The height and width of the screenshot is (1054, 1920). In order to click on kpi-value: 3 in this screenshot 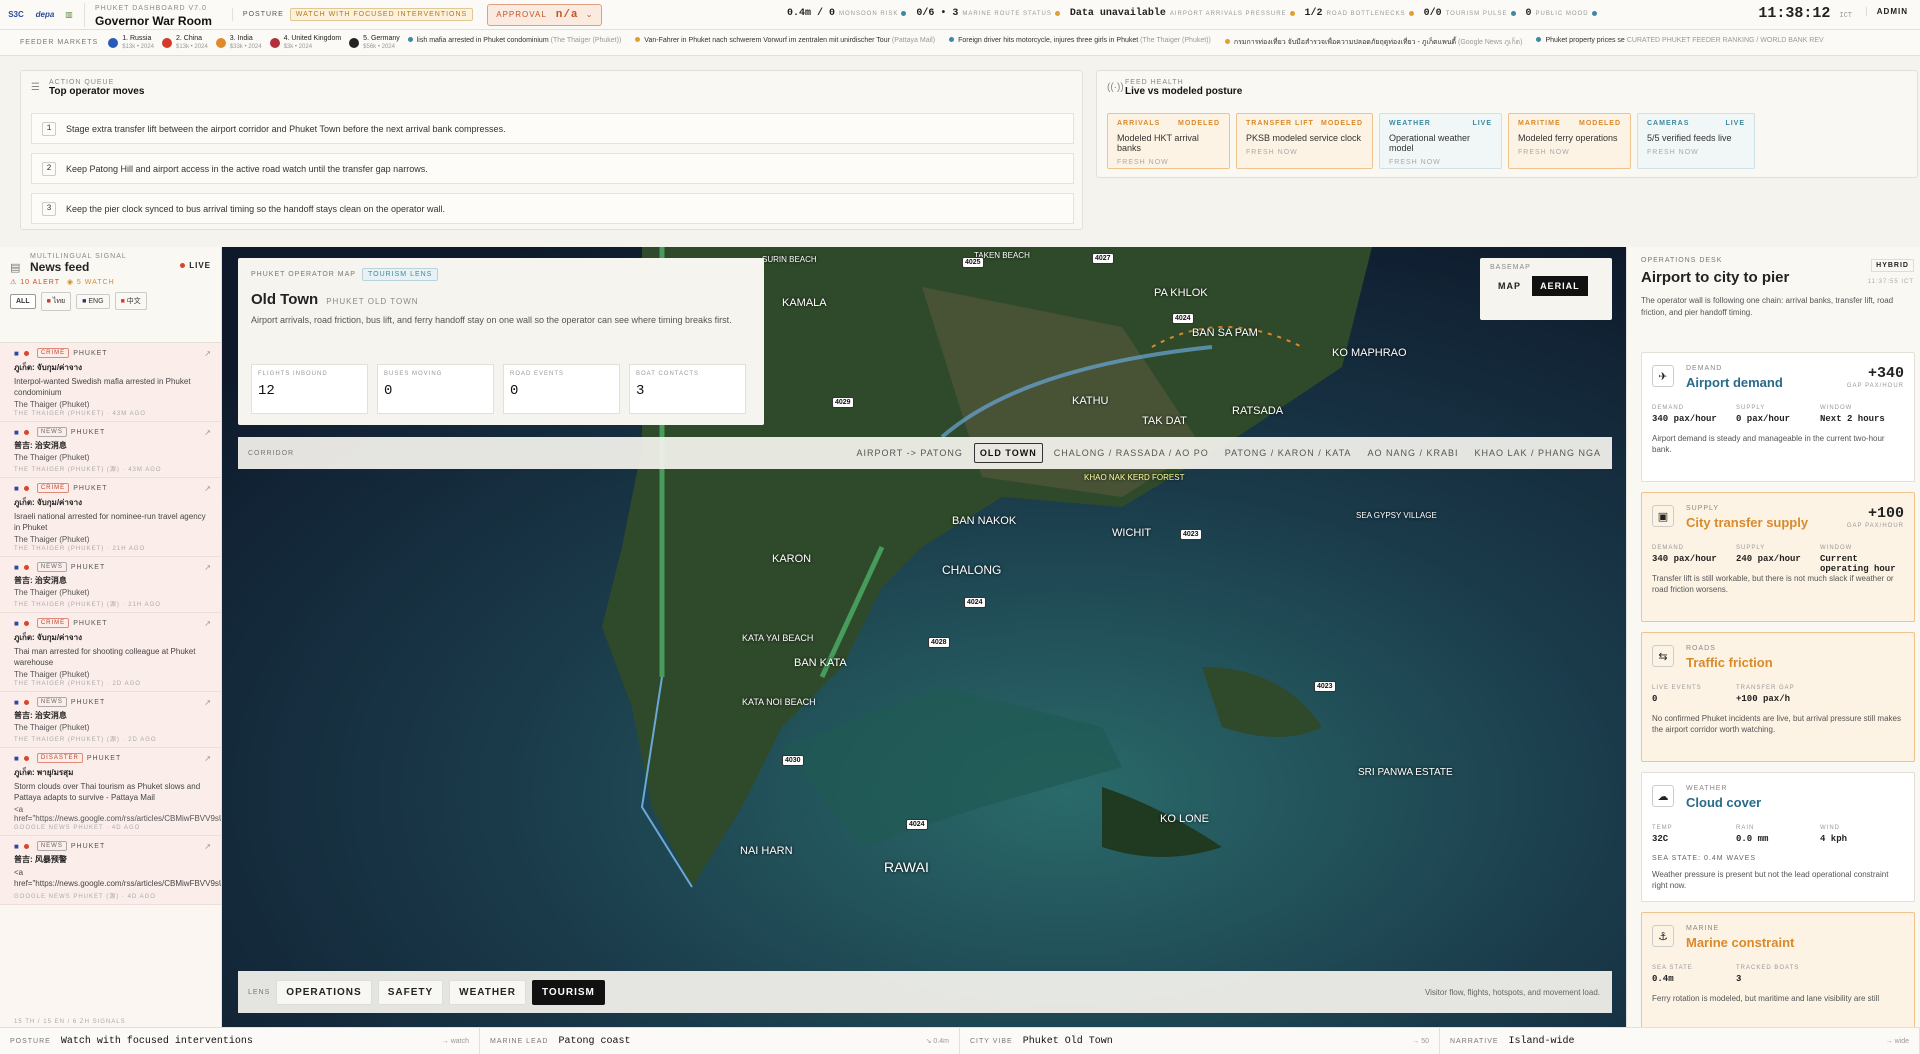, I will do `click(640, 391)`.